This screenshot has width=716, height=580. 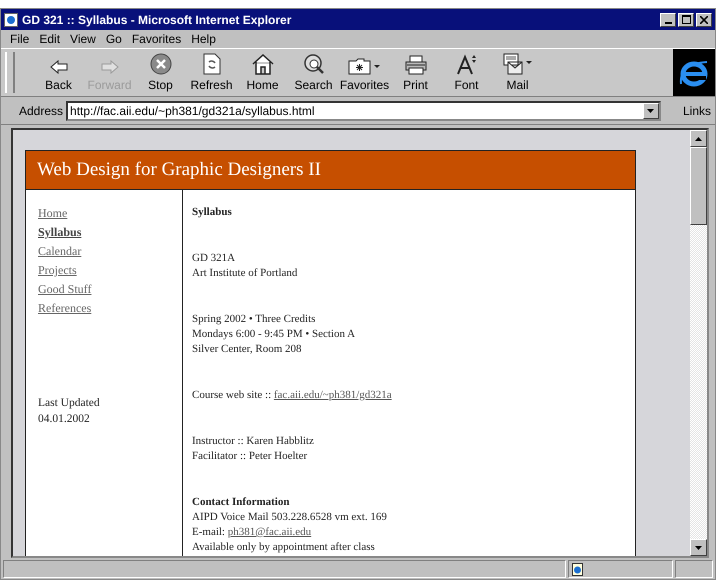 What do you see at coordinates (241, 502) in the screenshot?
I see `section-heading: Contact Information` at bounding box center [241, 502].